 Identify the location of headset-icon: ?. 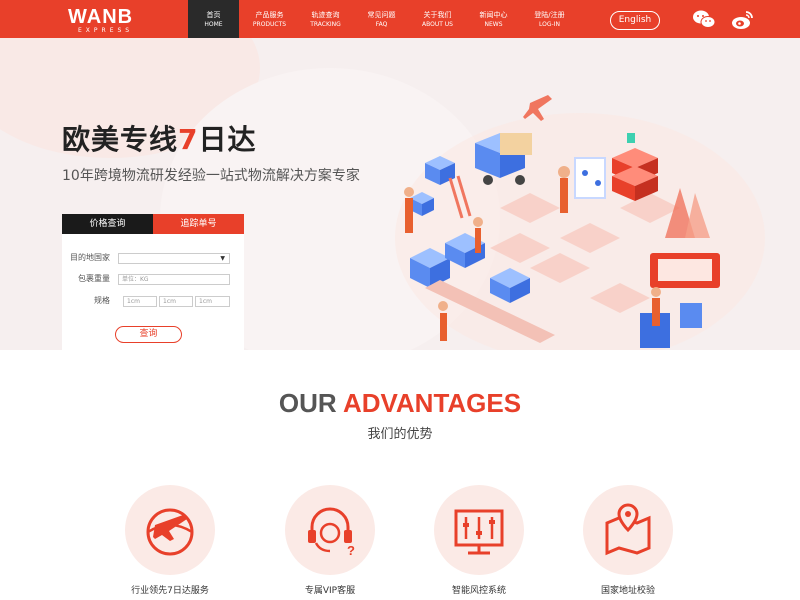
(331, 532).